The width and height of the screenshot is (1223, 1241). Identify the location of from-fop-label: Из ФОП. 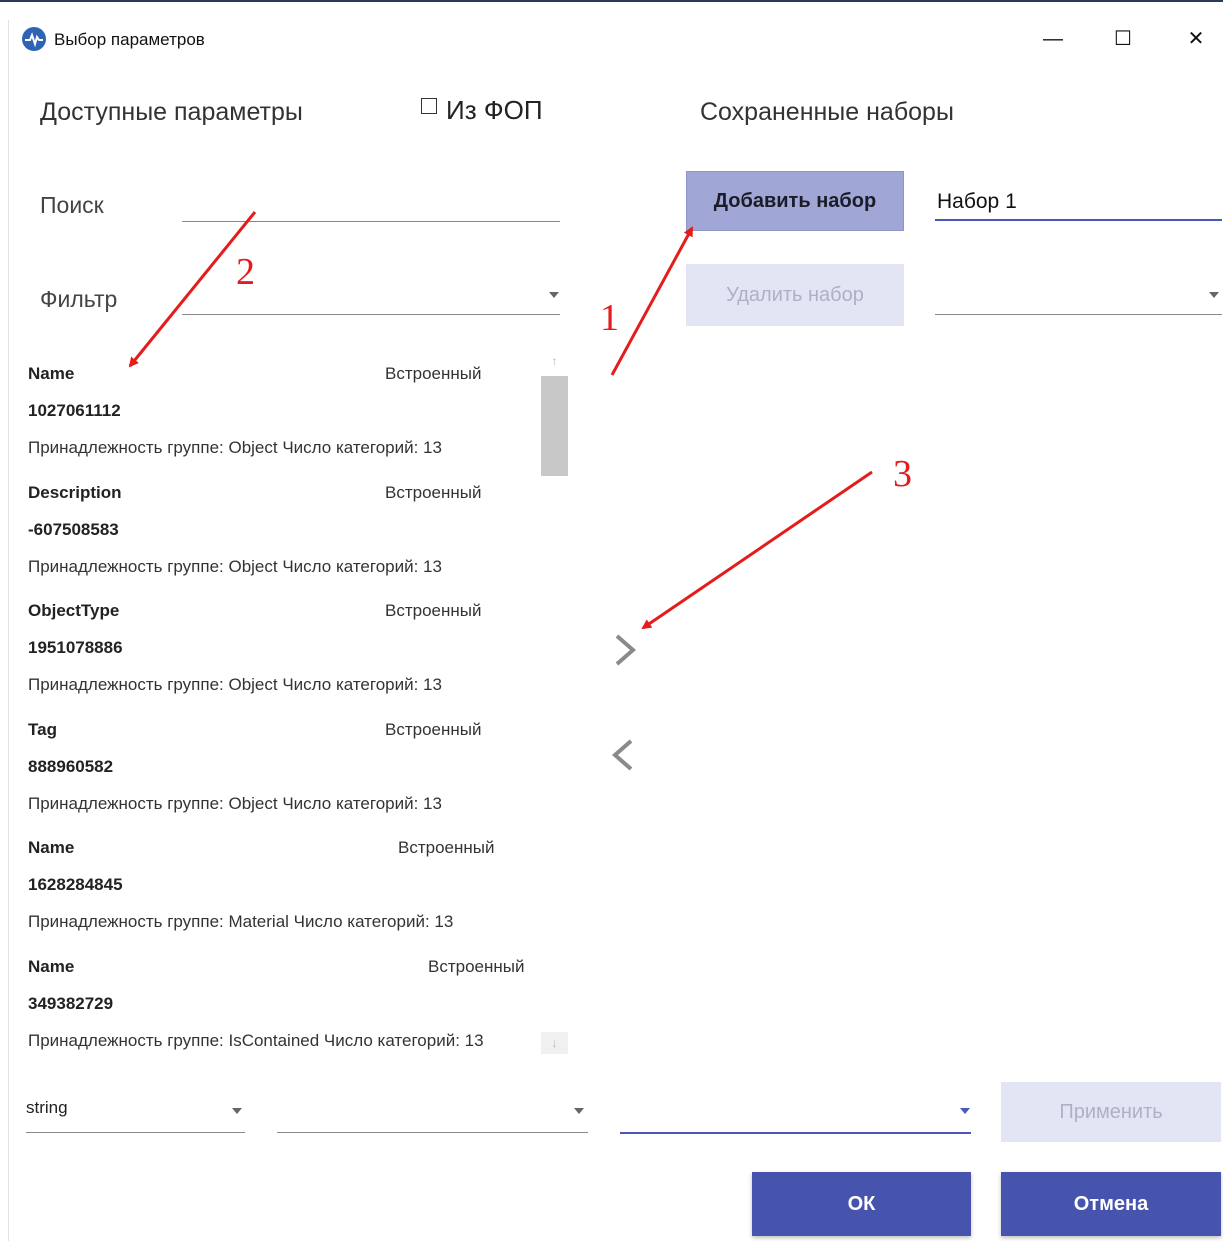
(494, 110).